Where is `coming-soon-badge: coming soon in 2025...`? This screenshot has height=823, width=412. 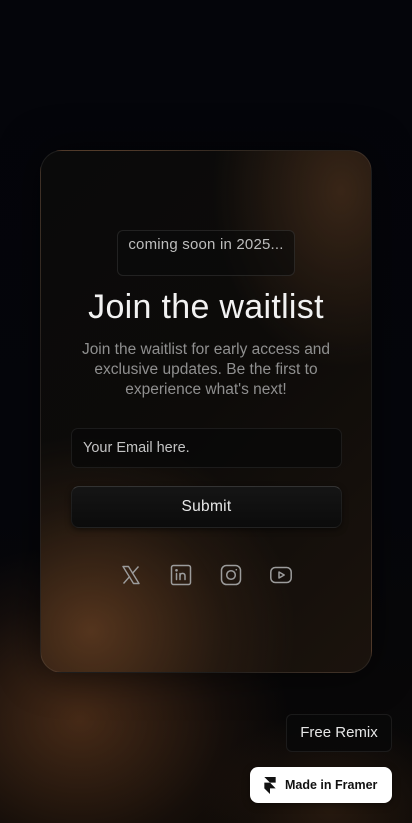 coming-soon-badge: coming soon in 2025... is located at coordinates (206, 253).